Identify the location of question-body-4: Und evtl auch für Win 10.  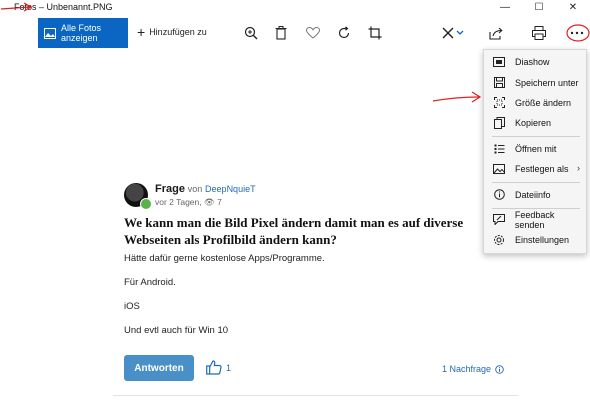
(176, 330).